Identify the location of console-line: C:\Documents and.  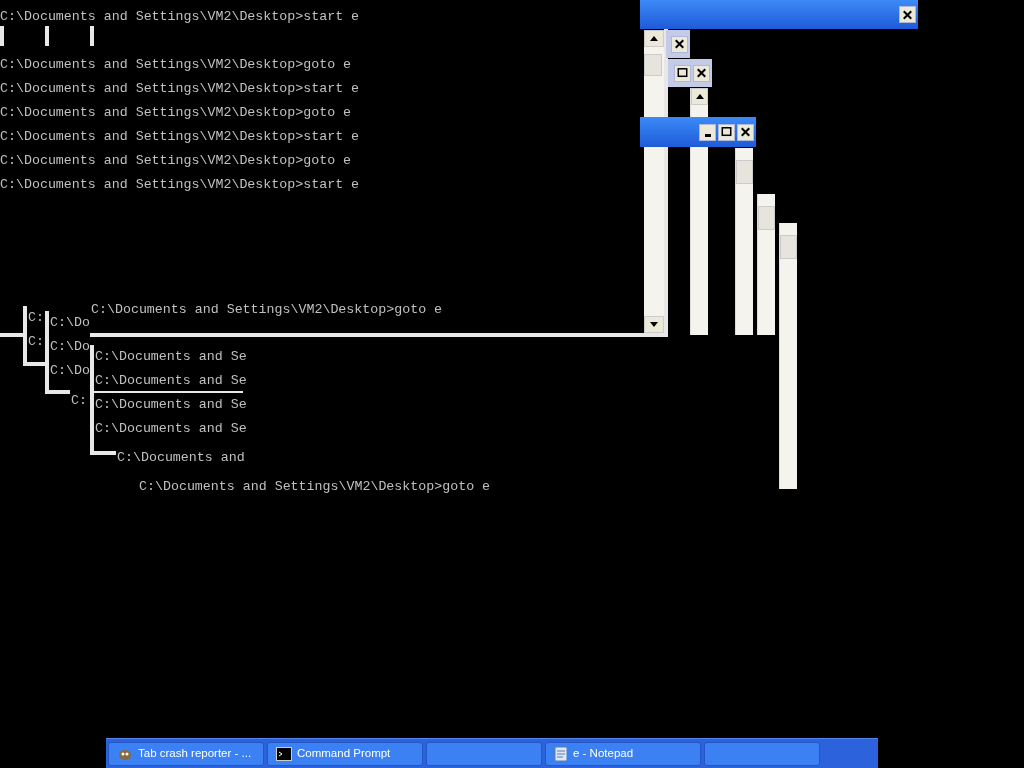
(180, 458).